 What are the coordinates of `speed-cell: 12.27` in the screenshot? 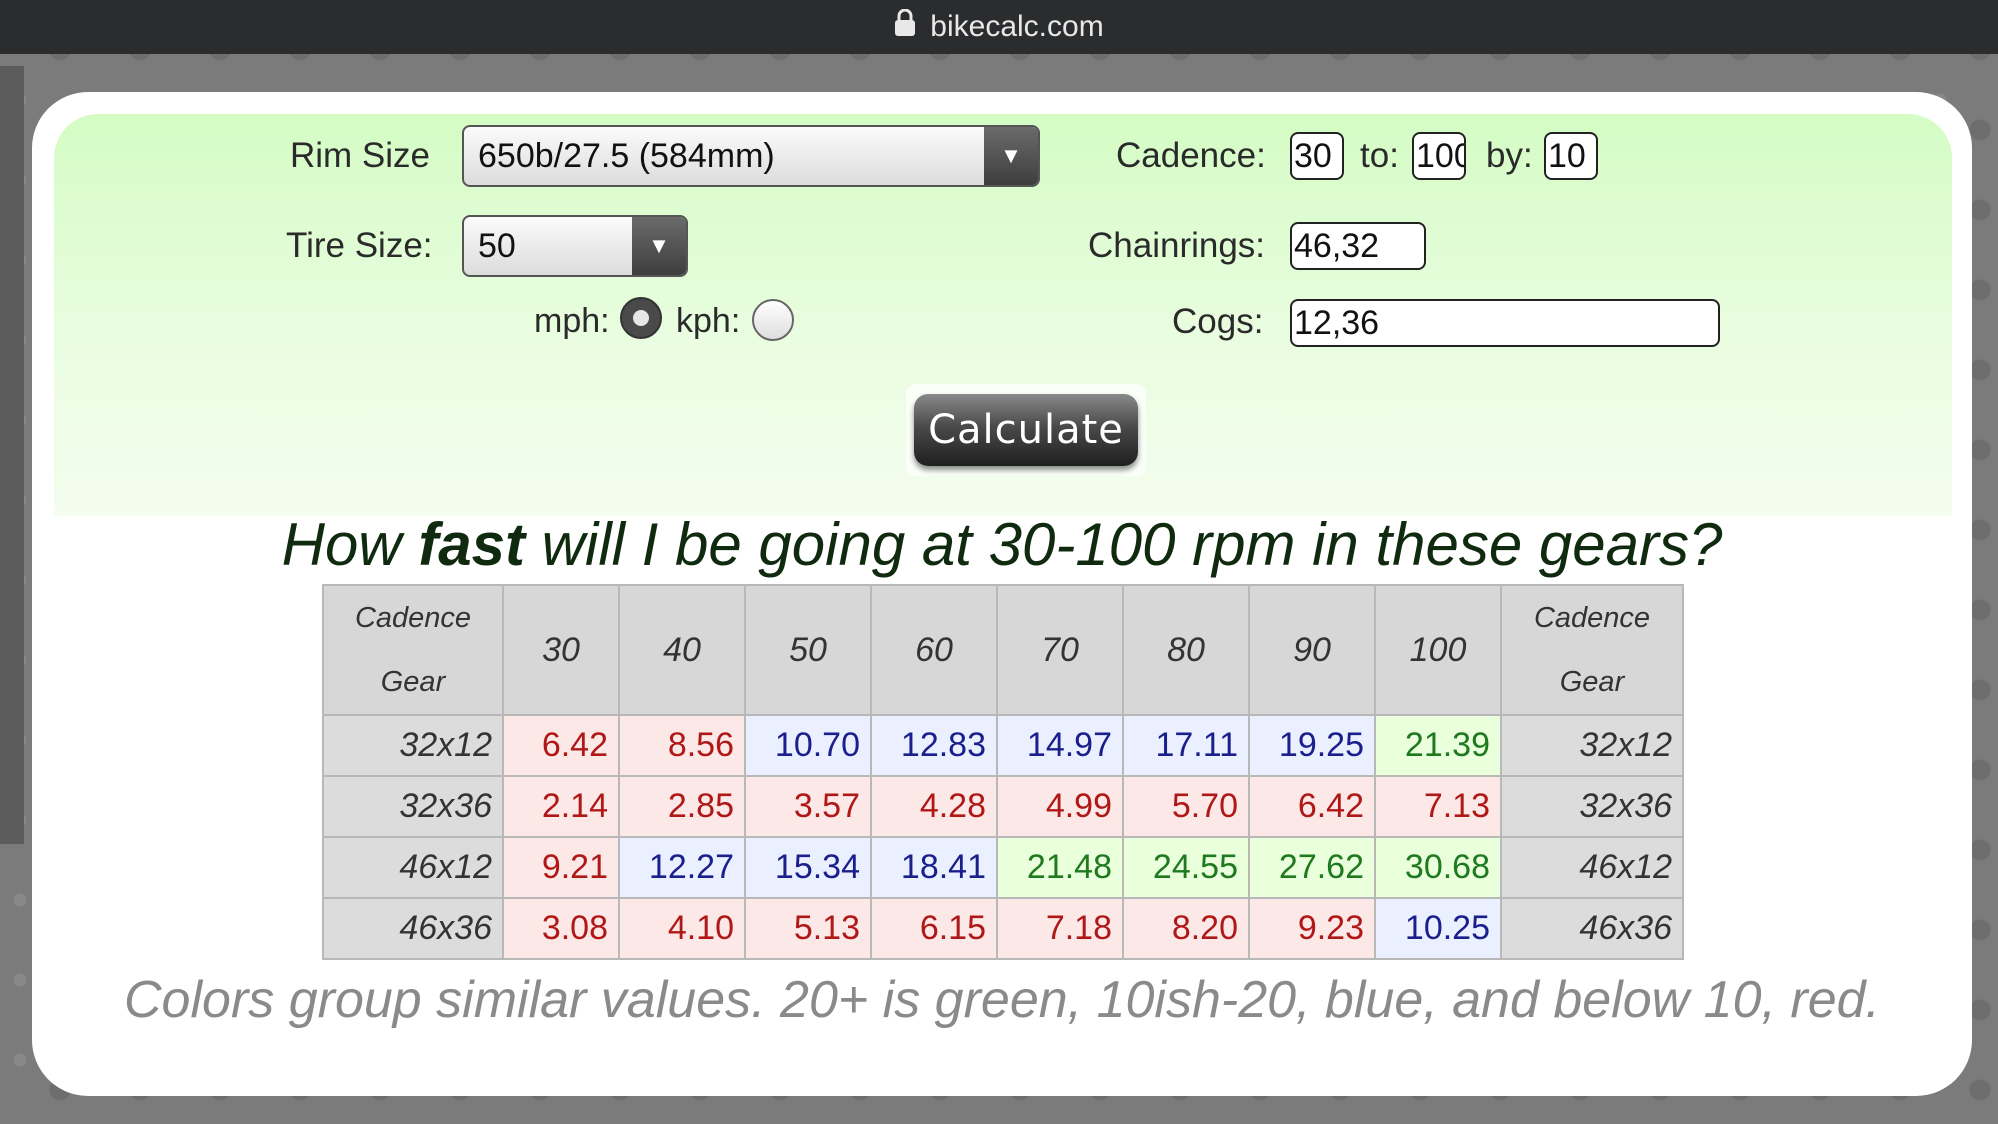 It's located at (682, 867).